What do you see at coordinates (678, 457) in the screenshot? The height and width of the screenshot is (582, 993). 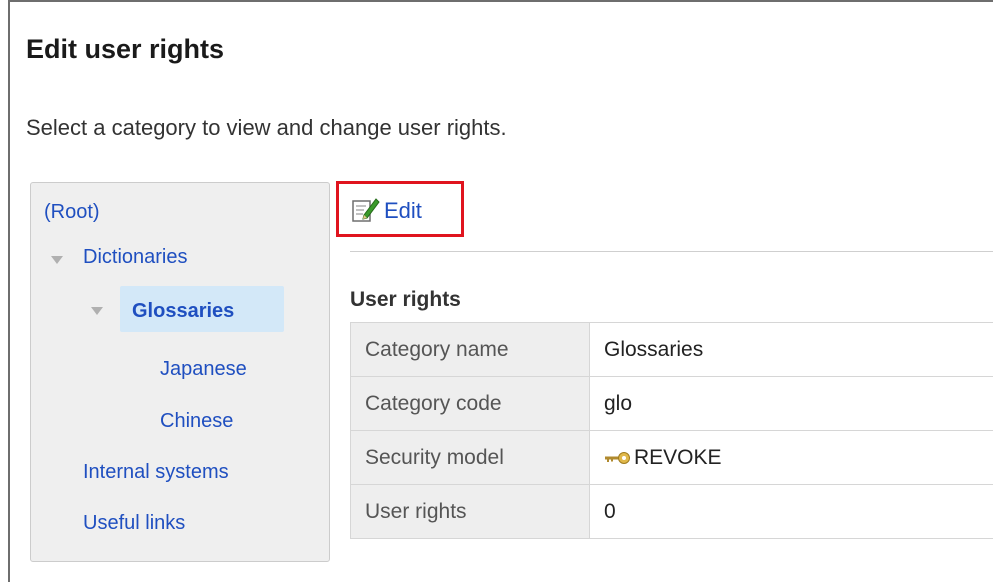 I see `security-model-value: REVOKE` at bounding box center [678, 457].